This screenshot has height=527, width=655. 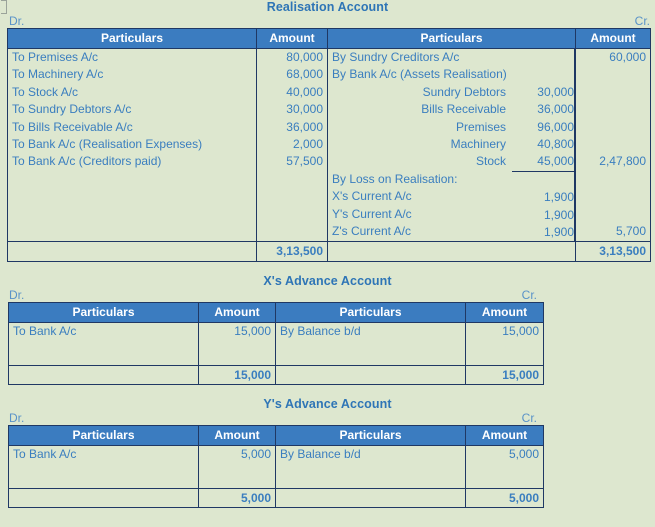 I want to click on amount-value: 80,000, so click(x=304, y=57).